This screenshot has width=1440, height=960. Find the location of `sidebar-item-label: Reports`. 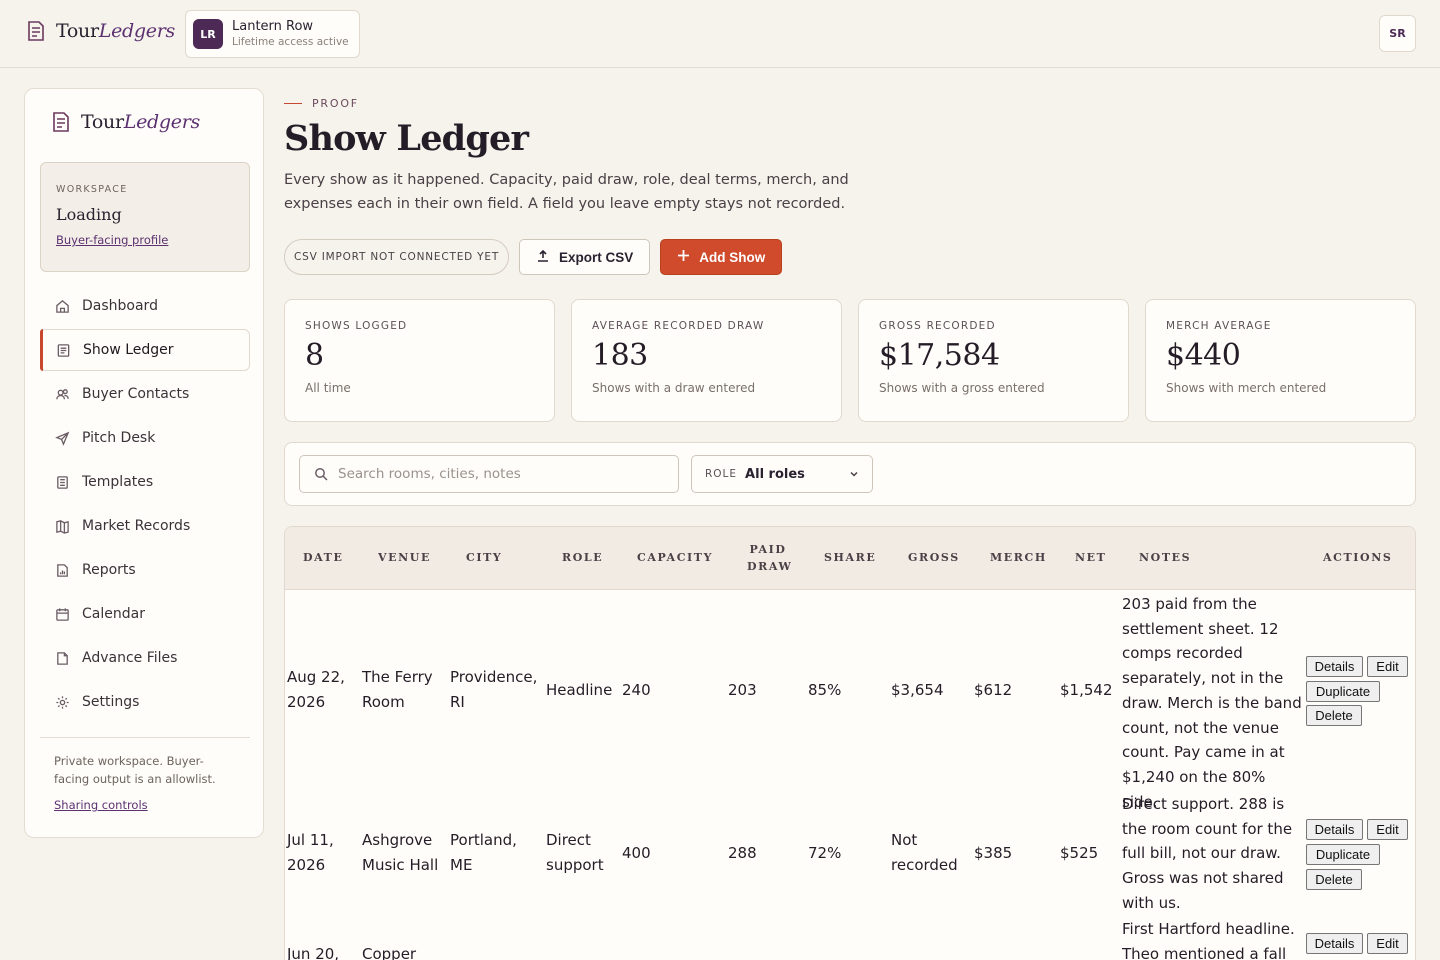

sidebar-item-label: Reports is located at coordinates (109, 570).